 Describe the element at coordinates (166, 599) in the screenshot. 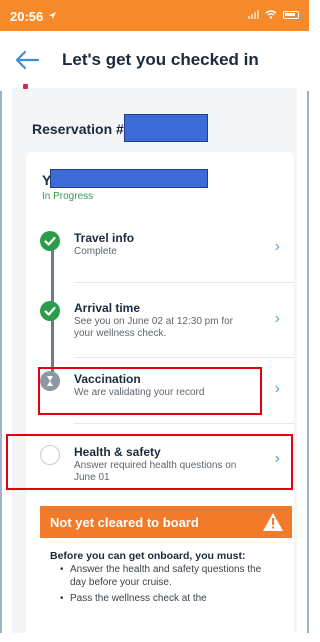

I see `list-item: Pass the wellness check at the` at that location.